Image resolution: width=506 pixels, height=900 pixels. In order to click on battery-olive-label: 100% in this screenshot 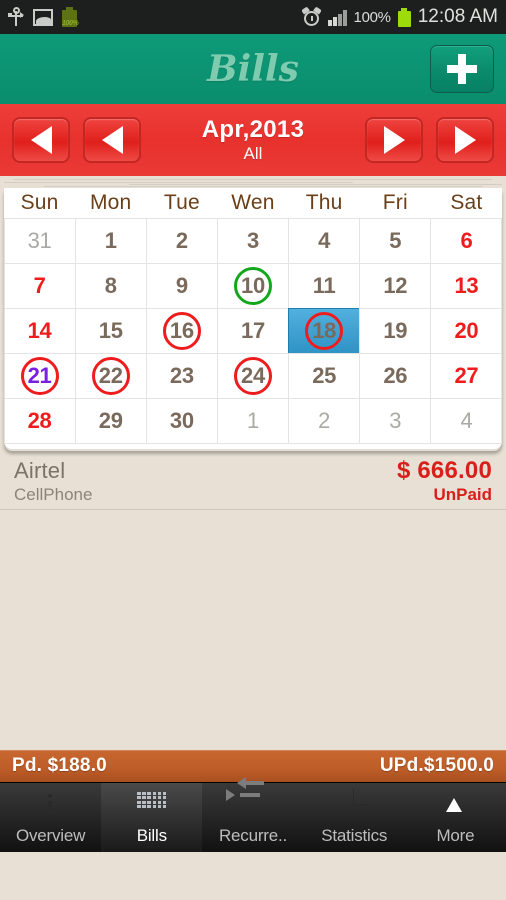, I will do `click(70, 23)`.